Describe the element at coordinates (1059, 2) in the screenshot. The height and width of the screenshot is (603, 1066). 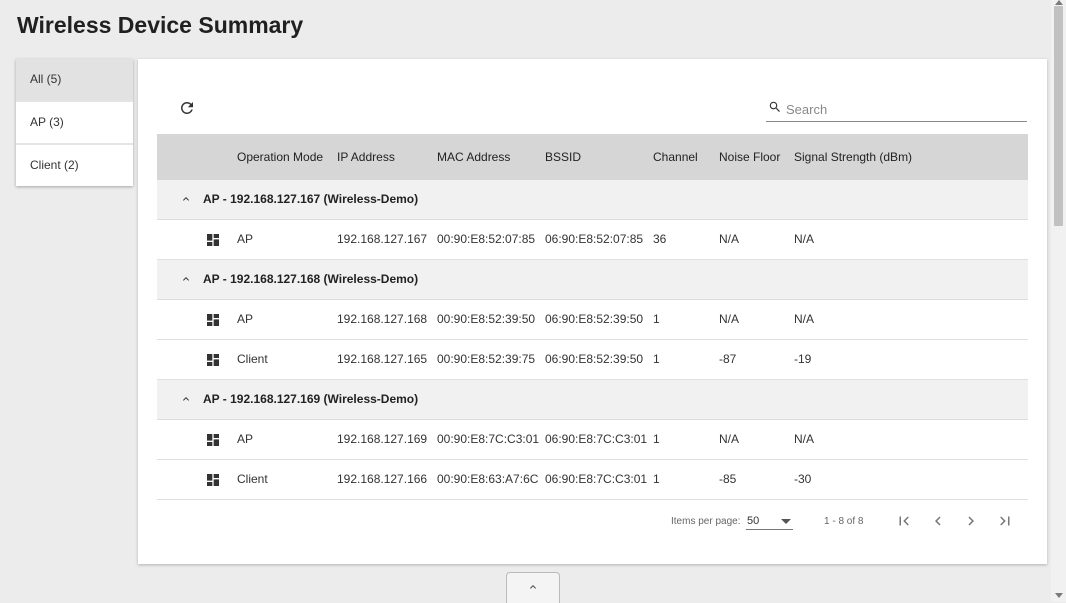
I see `scroll-up-arrow-icon` at that location.